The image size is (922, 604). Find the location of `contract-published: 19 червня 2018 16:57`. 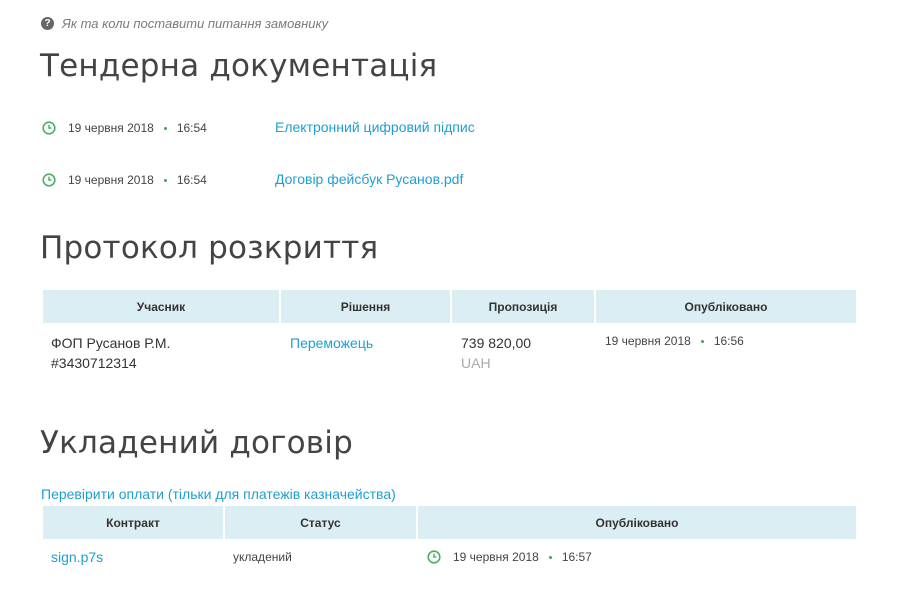

contract-published: 19 червня 2018 16:57 is located at coordinates (509, 557).